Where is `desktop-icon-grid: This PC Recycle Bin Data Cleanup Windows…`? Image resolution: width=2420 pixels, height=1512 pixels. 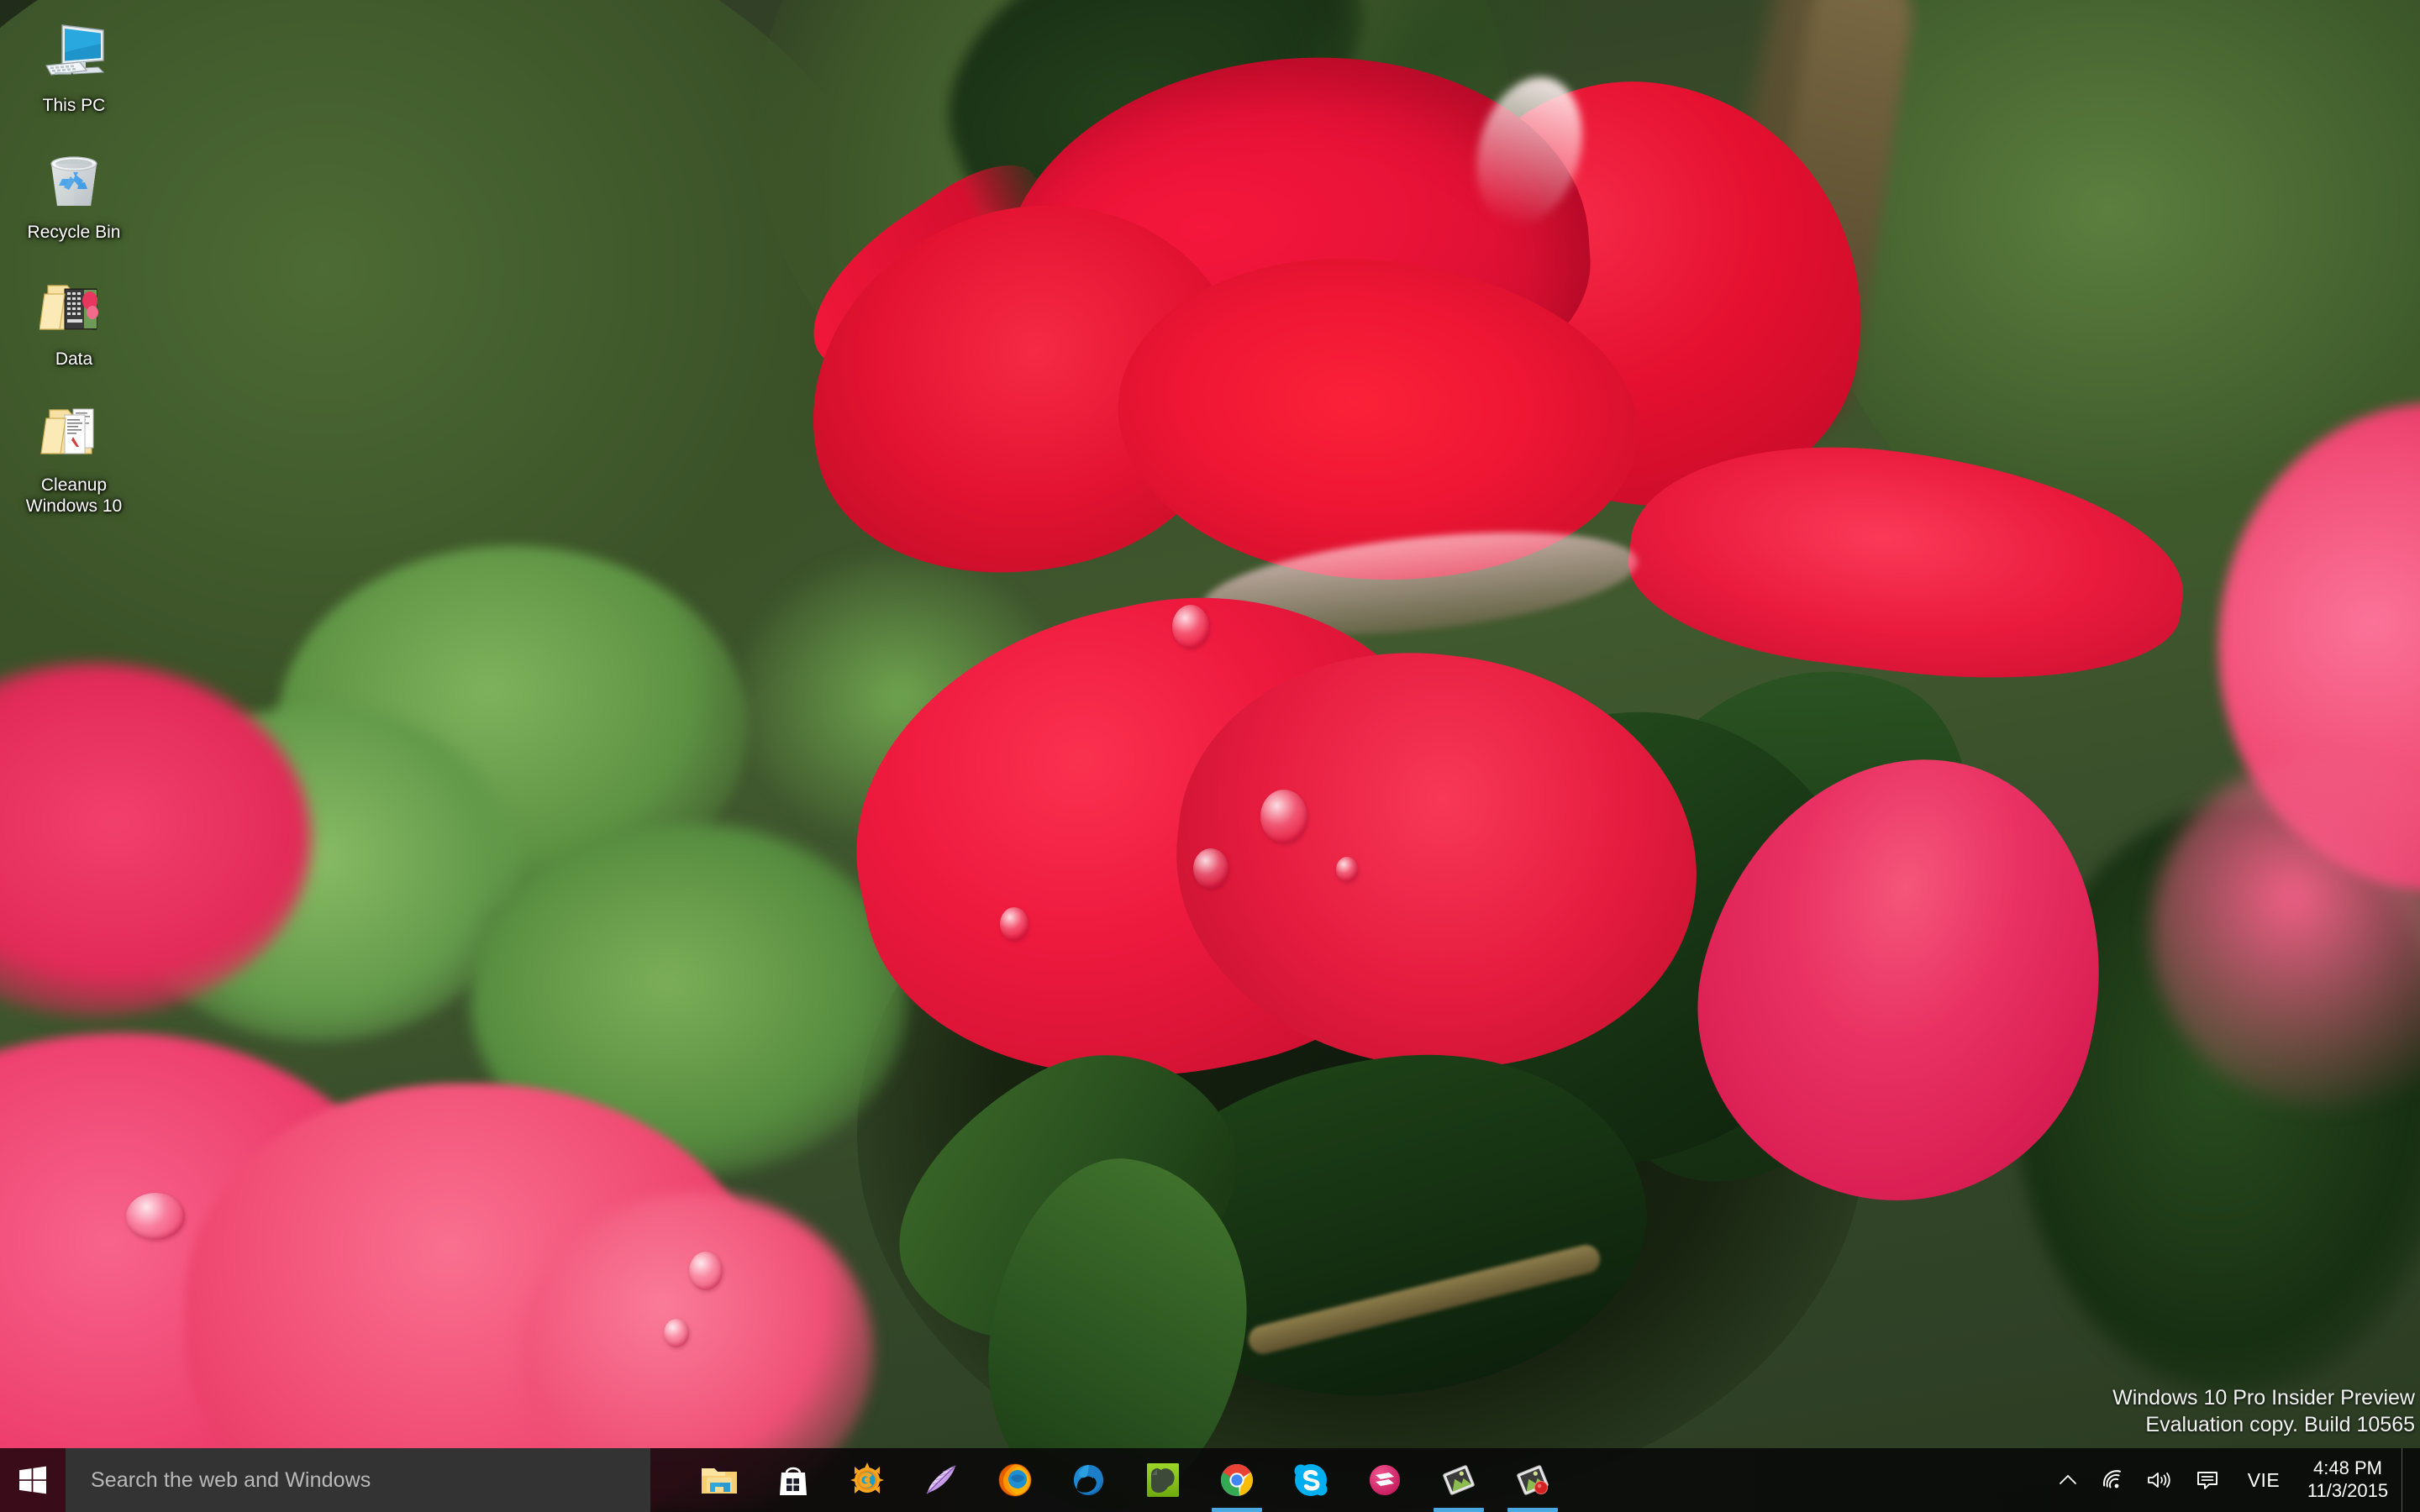
desktop-icon-grid: This PC Recycle Bin Data Cleanup Windows… is located at coordinates (73, 267).